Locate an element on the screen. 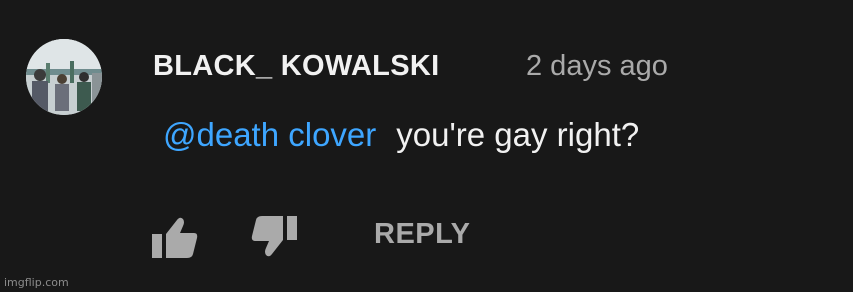 The image size is (853, 292). author-avatar is located at coordinates (64, 77).